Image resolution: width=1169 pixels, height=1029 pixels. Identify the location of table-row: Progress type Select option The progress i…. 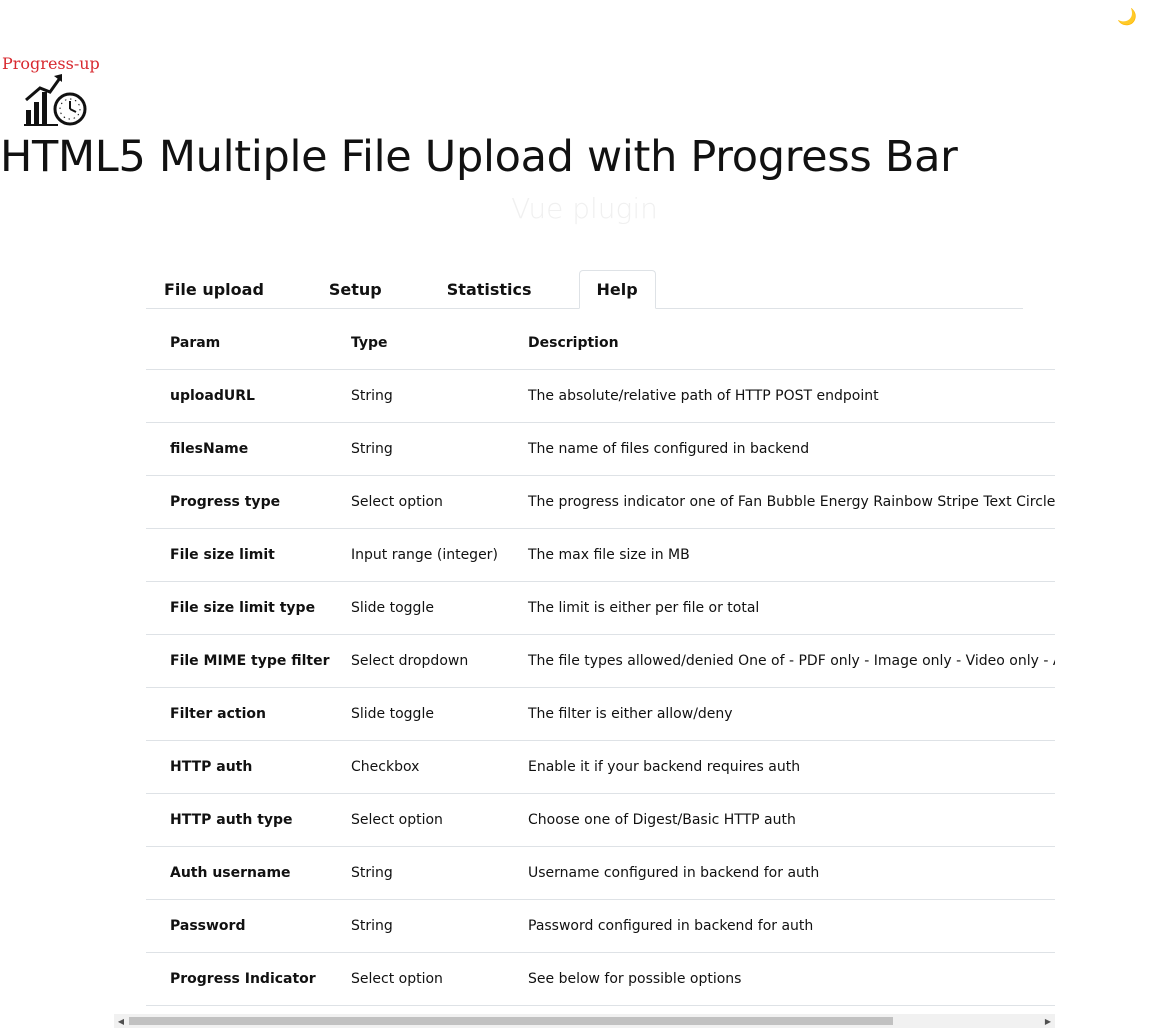
(600, 502).